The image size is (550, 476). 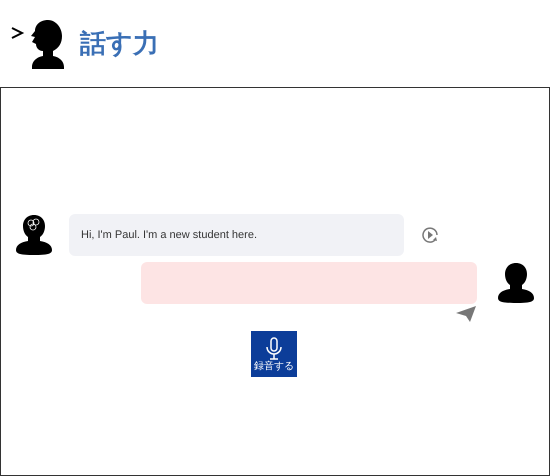 I want to click on replay-icon, so click(x=430, y=235).